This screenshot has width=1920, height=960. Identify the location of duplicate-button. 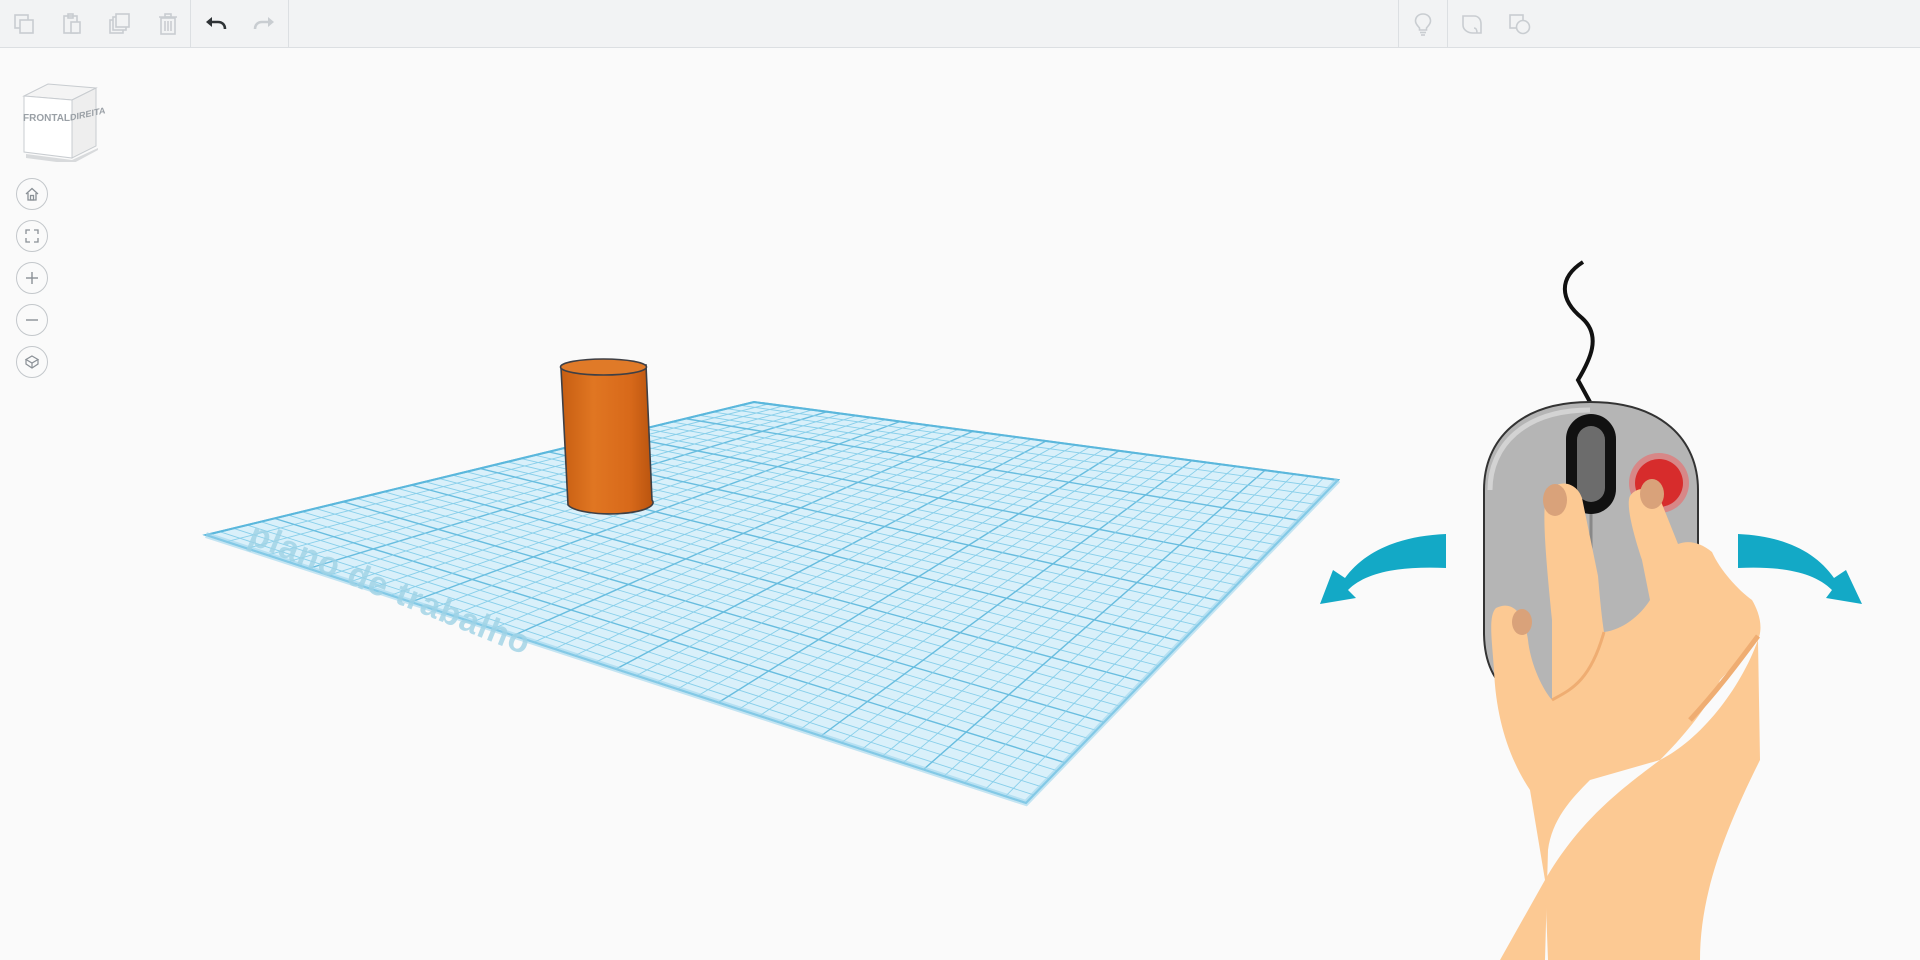
(120, 24).